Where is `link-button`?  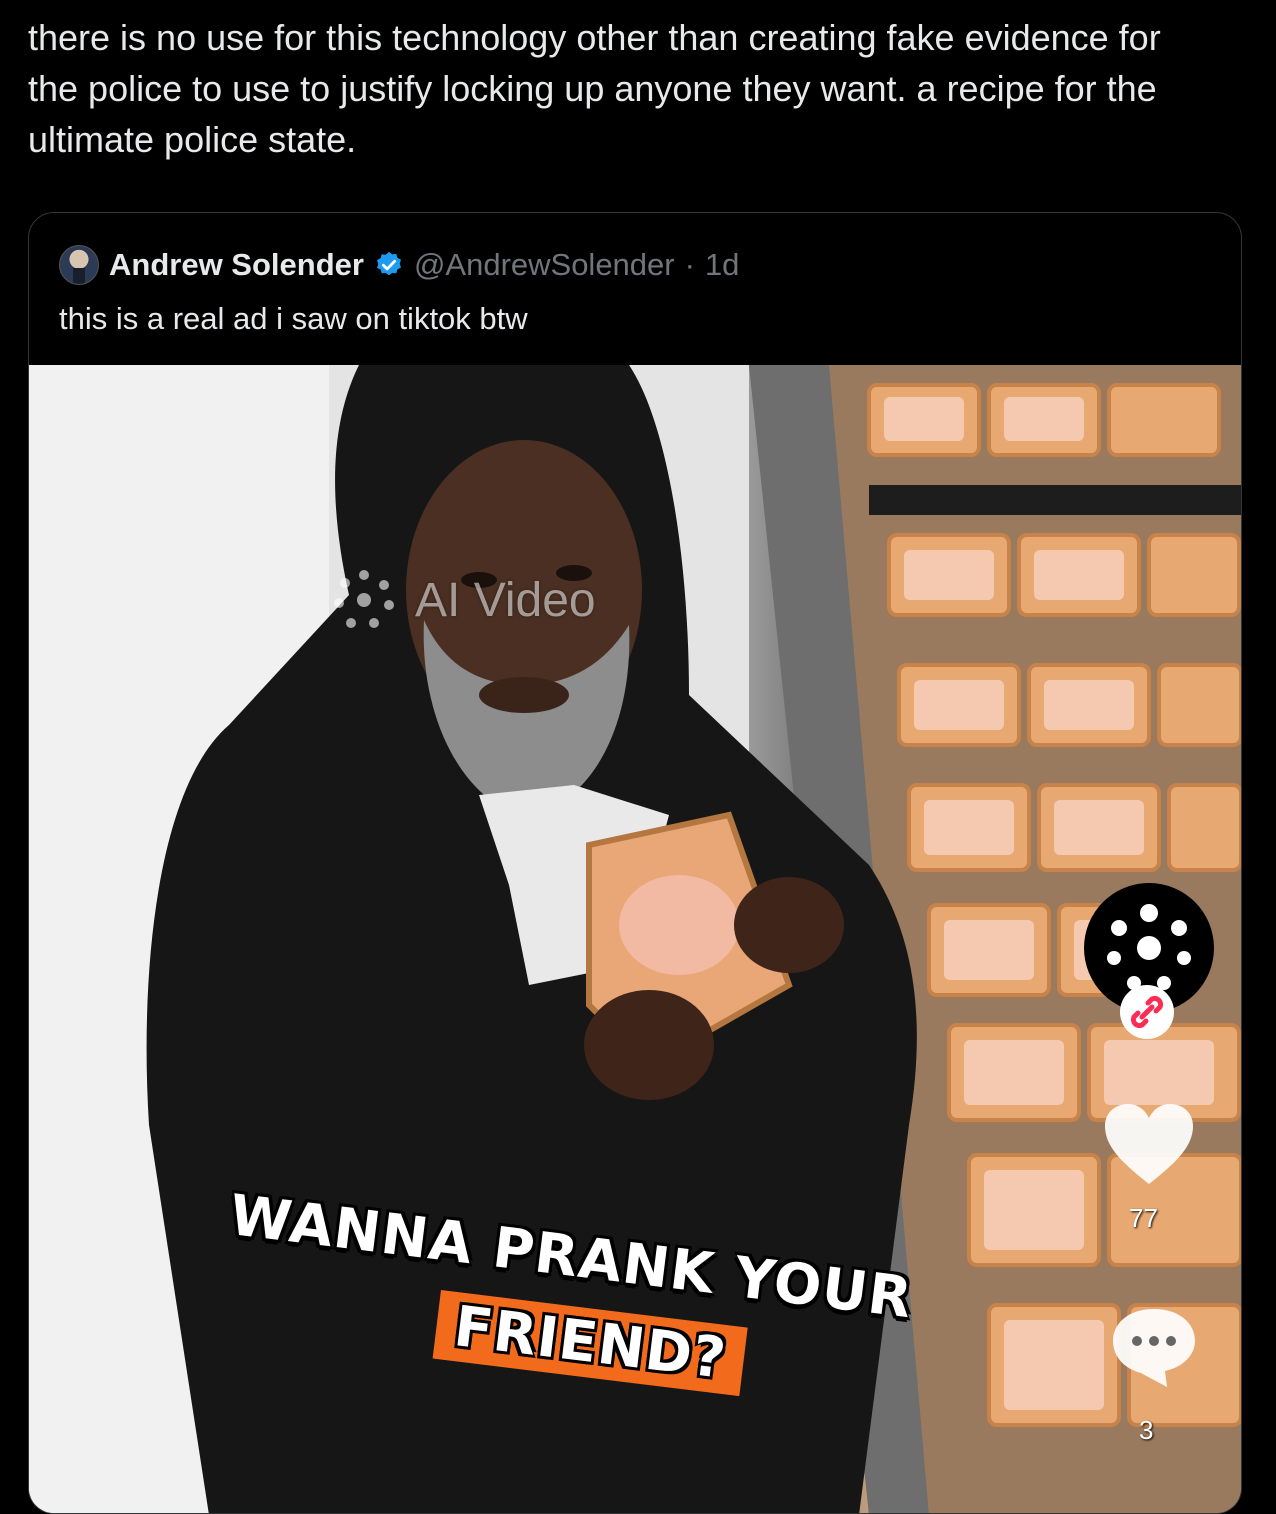 link-button is located at coordinates (1147, 1012).